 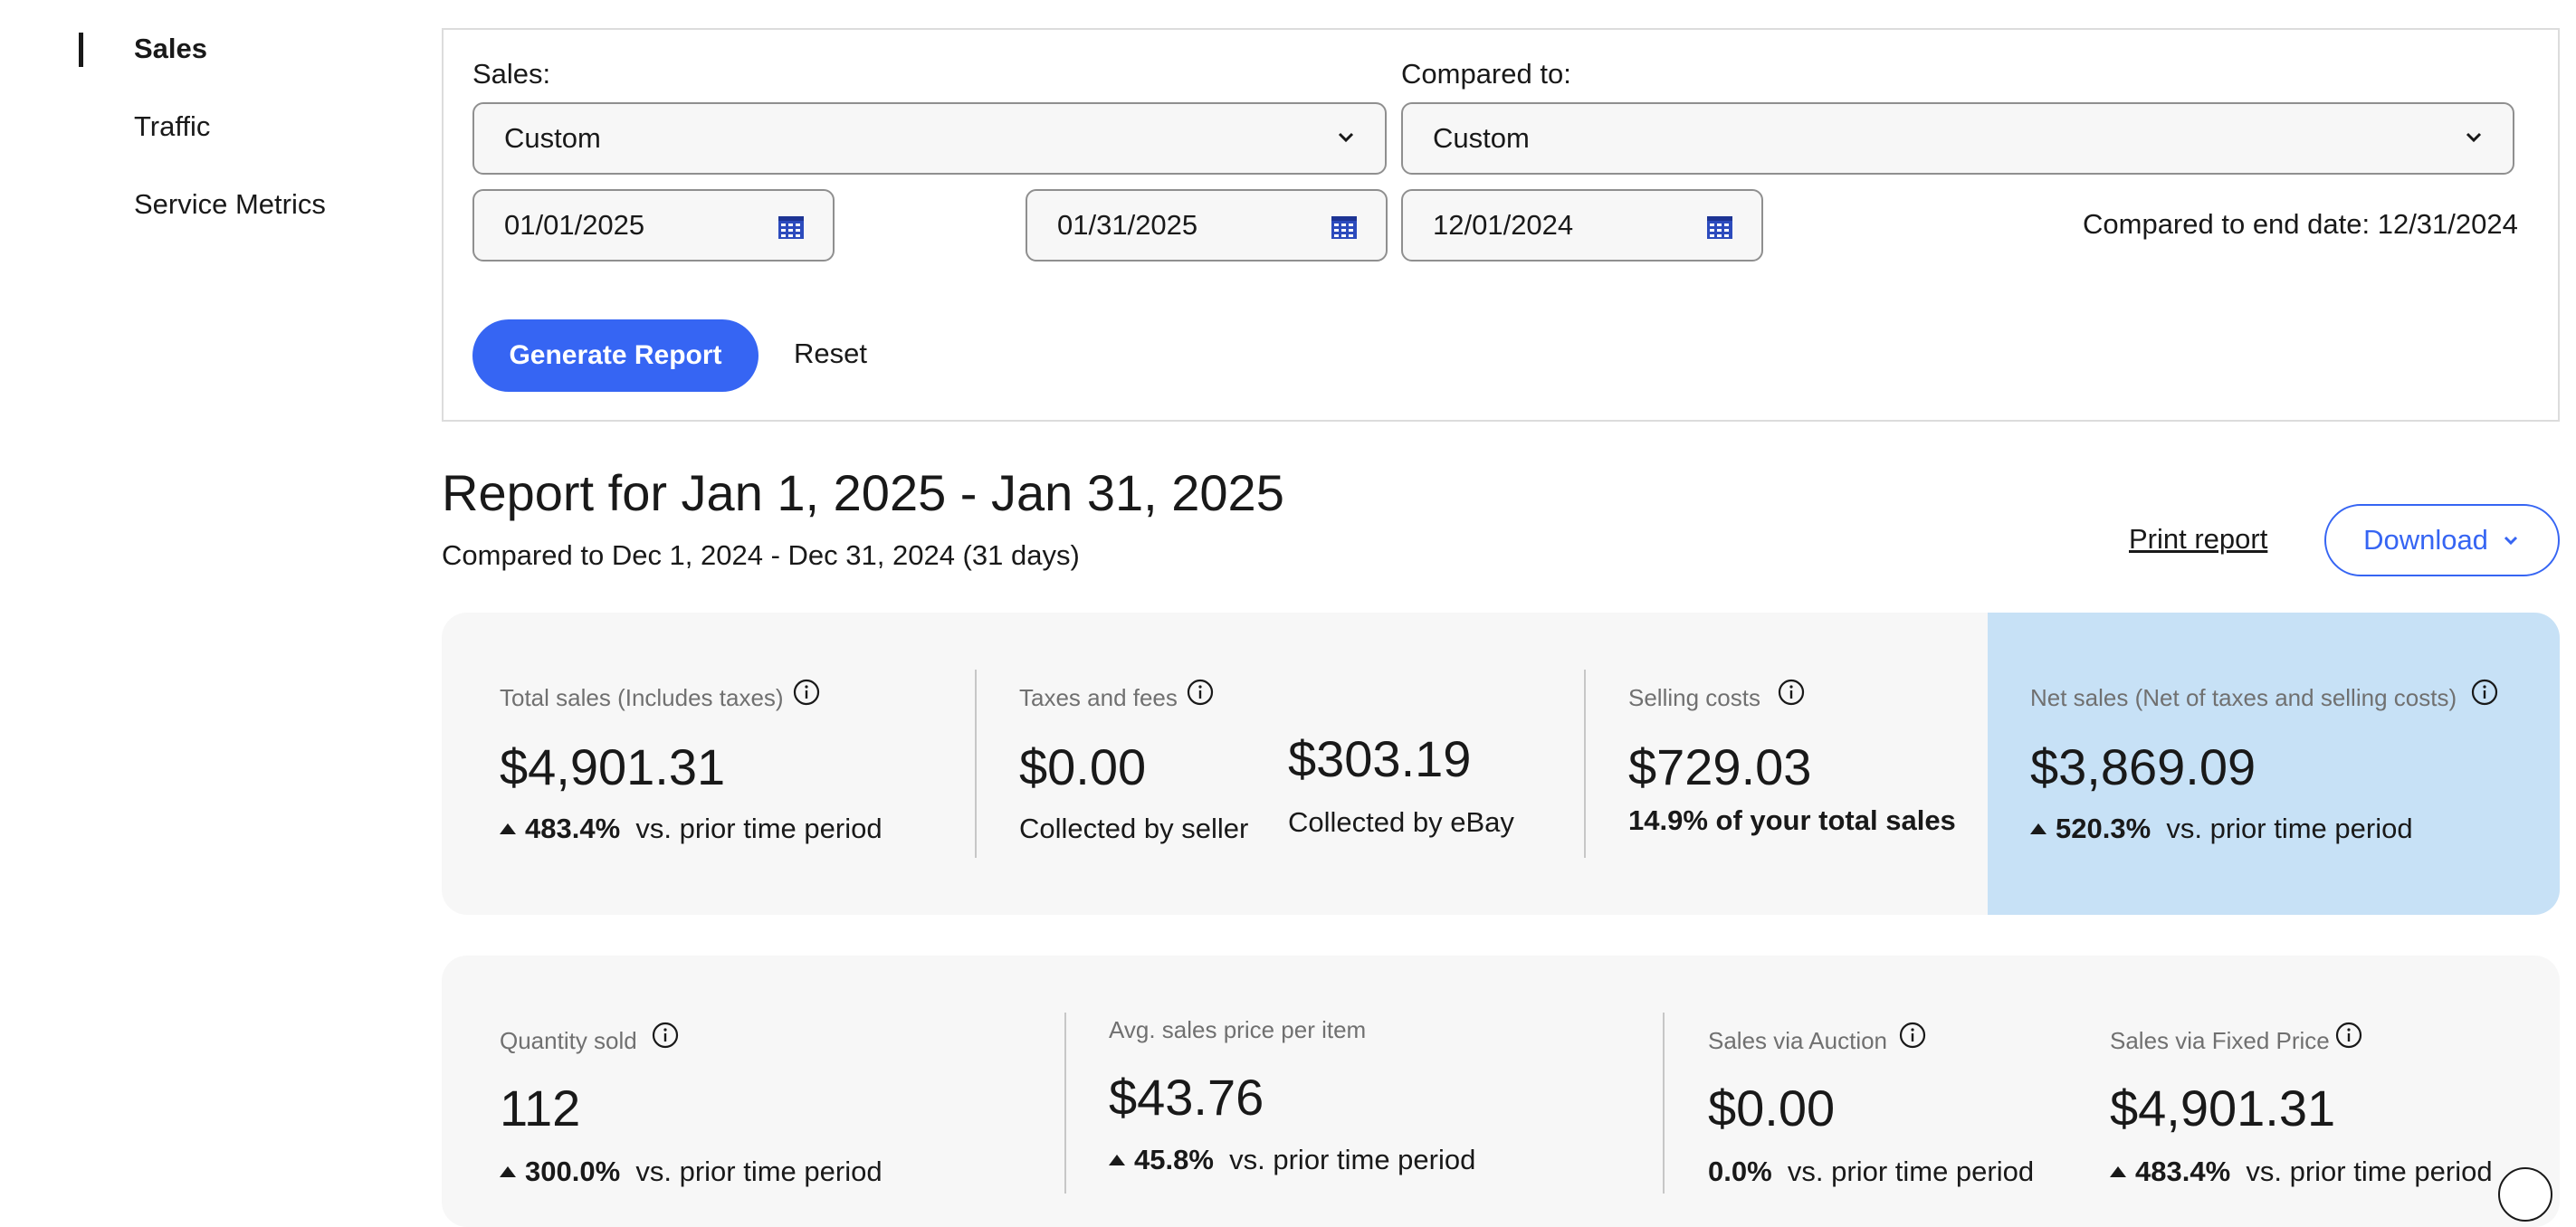 I want to click on sales-period-value: Custom, so click(x=552, y=138).